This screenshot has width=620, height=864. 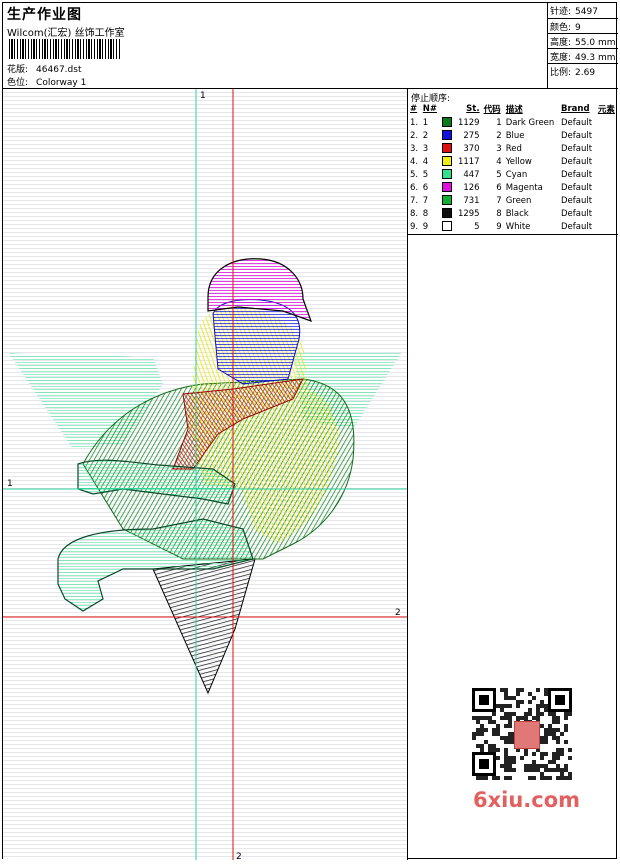 What do you see at coordinates (516, 174) in the screenshot?
I see `row-description: Cyan` at bounding box center [516, 174].